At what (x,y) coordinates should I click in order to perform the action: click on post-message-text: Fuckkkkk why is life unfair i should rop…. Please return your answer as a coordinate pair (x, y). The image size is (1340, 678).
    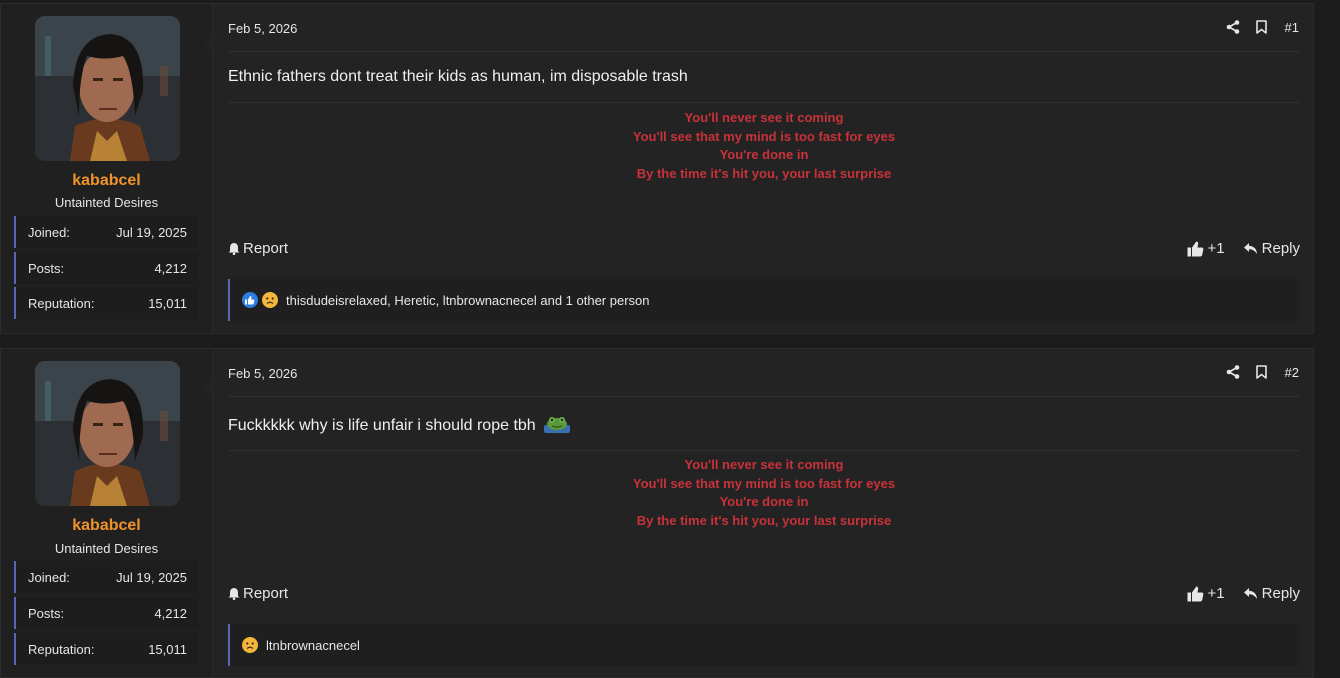
    Looking at the image, I should click on (382, 425).